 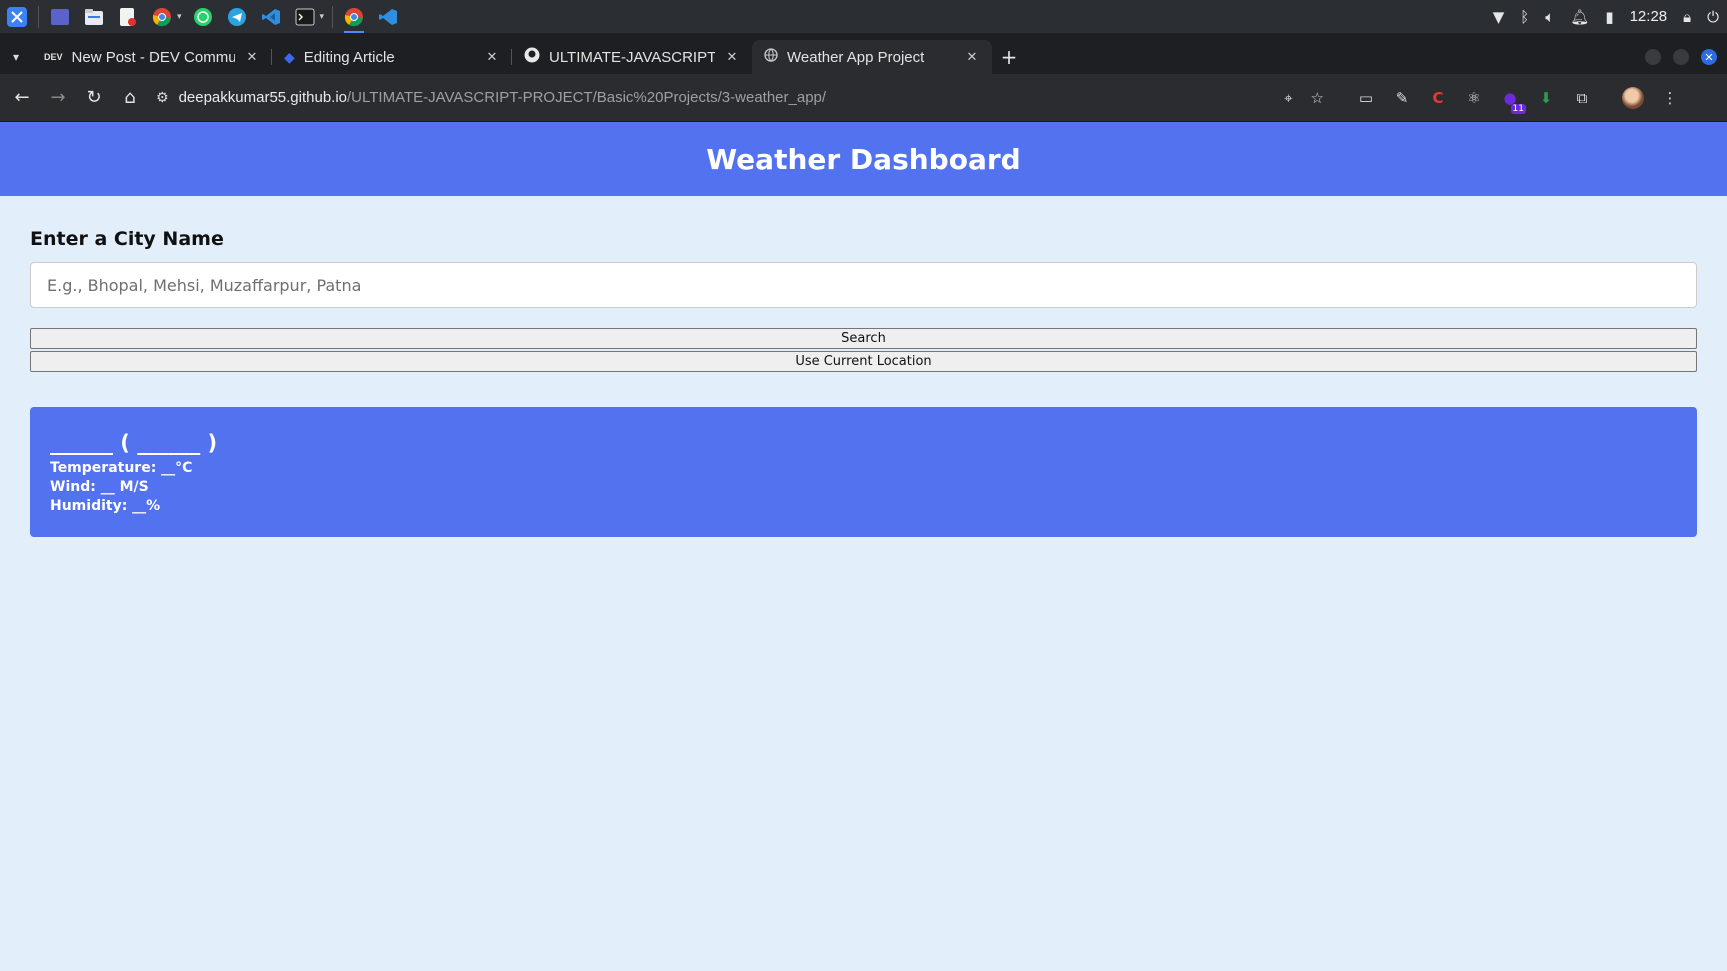 What do you see at coordinates (1653, 57) in the screenshot?
I see `minimize-button` at bounding box center [1653, 57].